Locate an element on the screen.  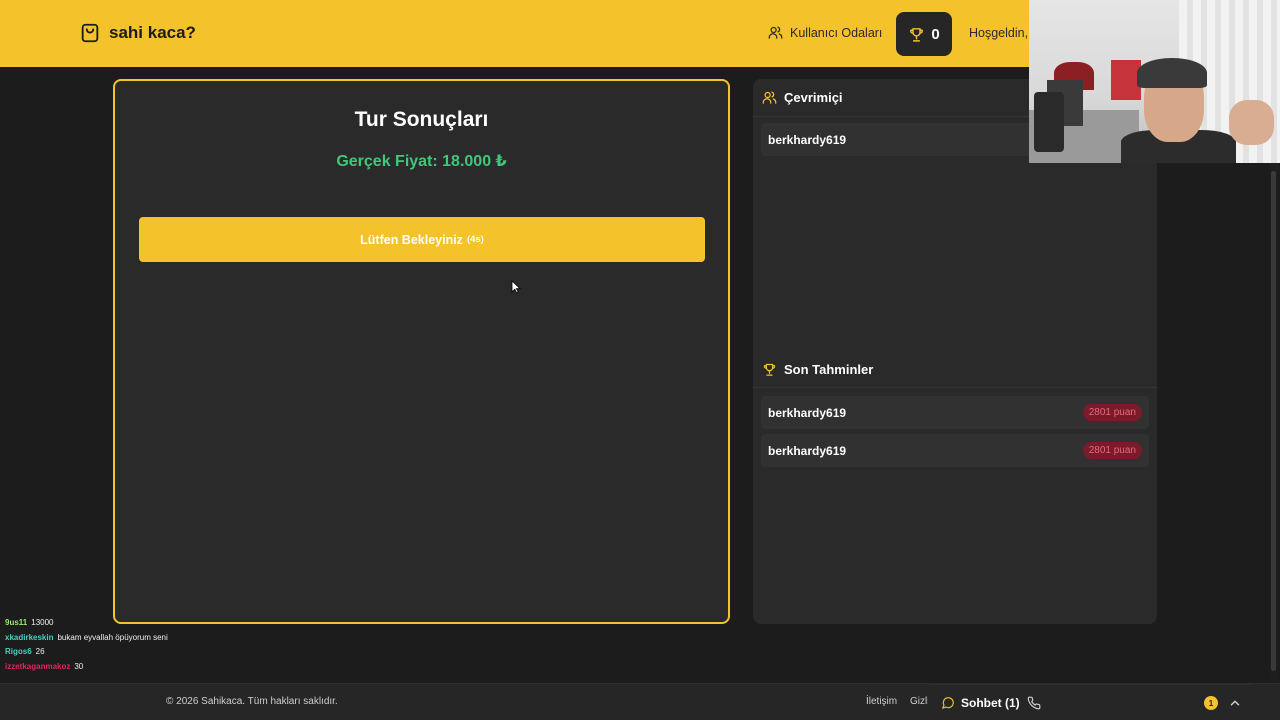
webcam-overlay is located at coordinates (1154, 81).